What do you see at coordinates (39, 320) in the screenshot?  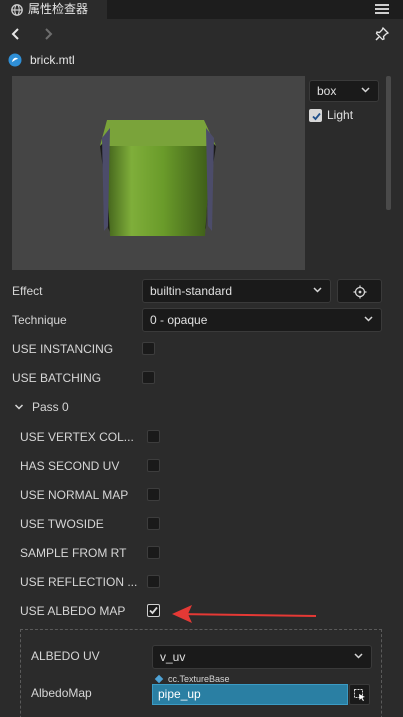 I see `technique-label: Technique` at bounding box center [39, 320].